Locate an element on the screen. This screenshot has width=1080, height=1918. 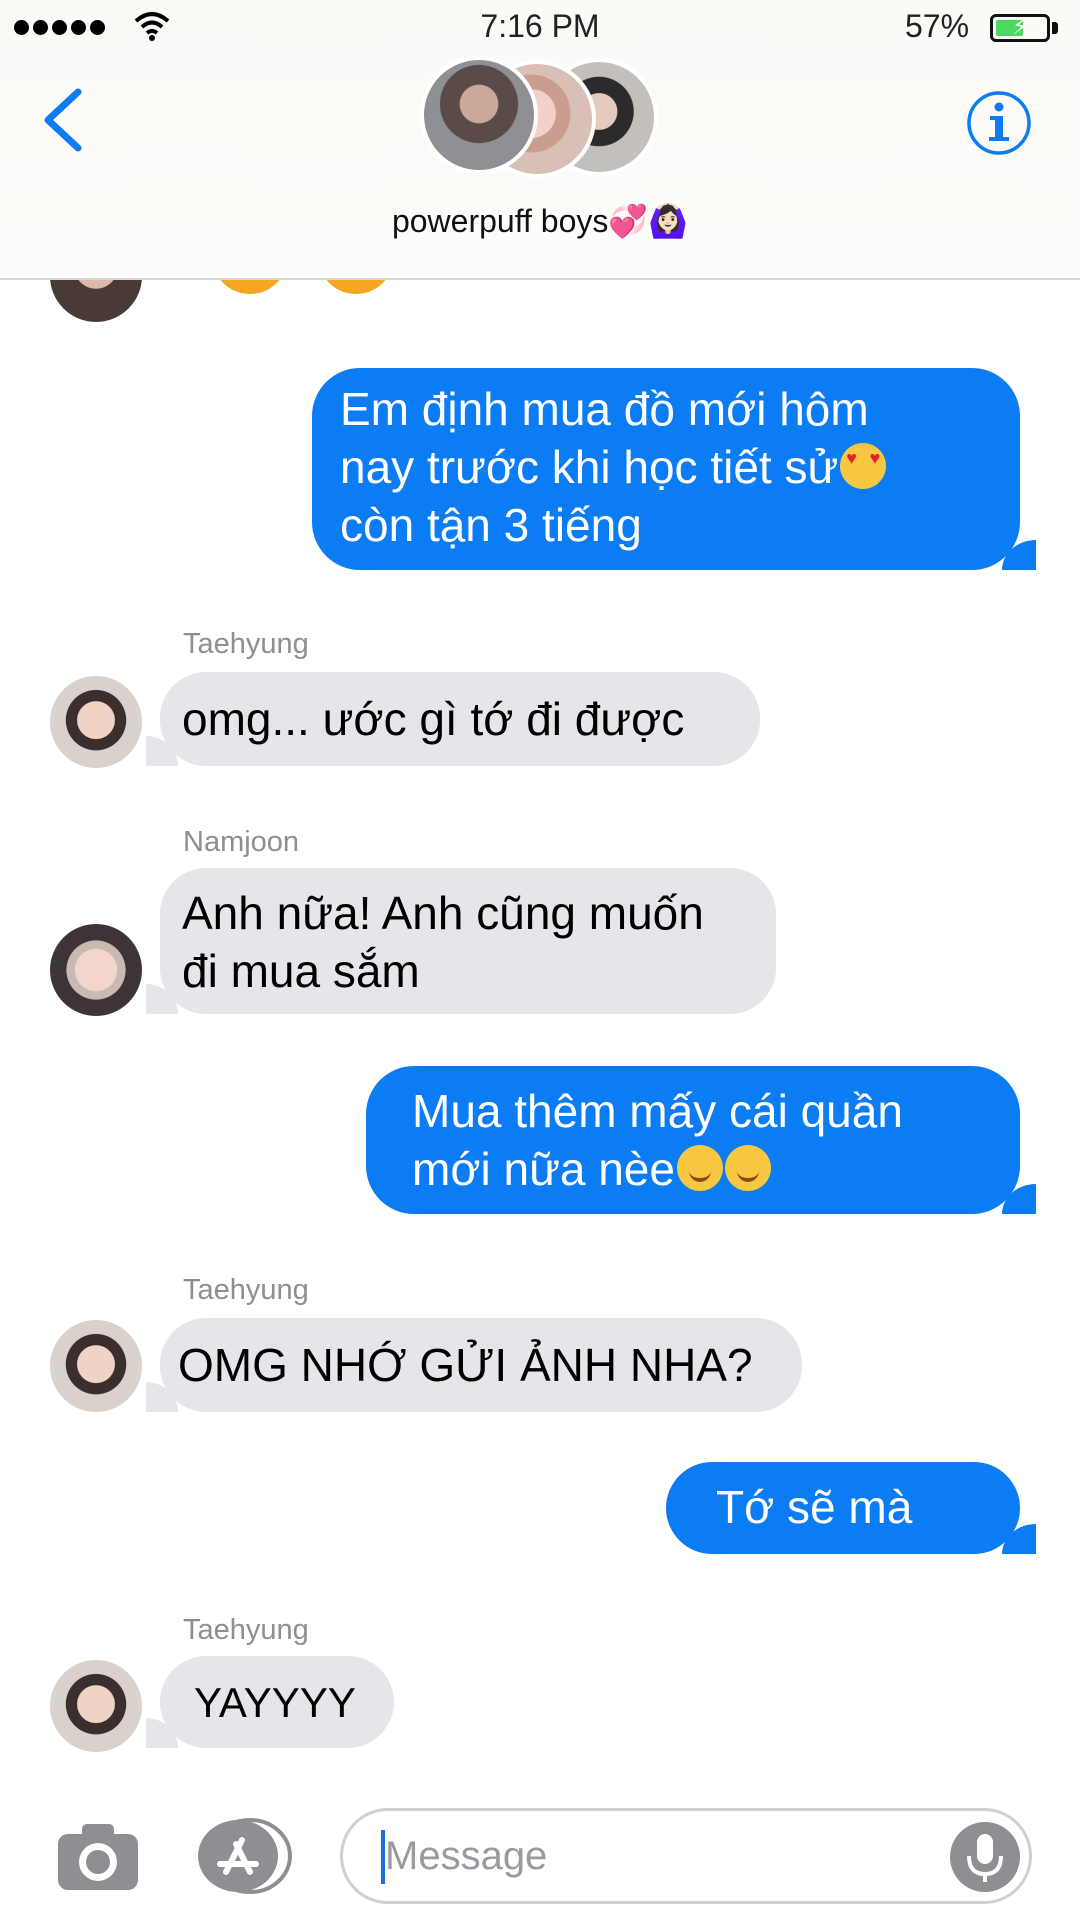
message-line: mới nữa nèe is located at coordinates (543, 1169).